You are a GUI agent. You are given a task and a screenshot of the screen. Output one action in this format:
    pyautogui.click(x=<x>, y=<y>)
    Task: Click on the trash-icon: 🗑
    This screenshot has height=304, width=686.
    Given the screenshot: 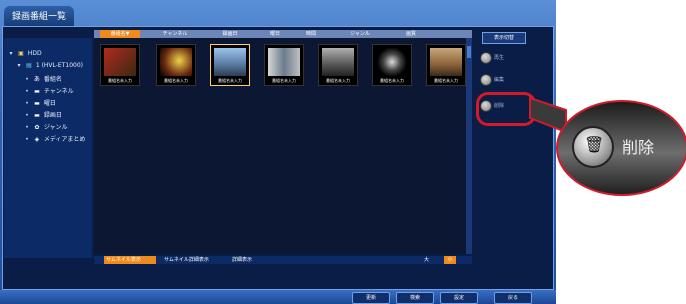 What is the action you would take?
    pyautogui.click(x=594, y=144)
    